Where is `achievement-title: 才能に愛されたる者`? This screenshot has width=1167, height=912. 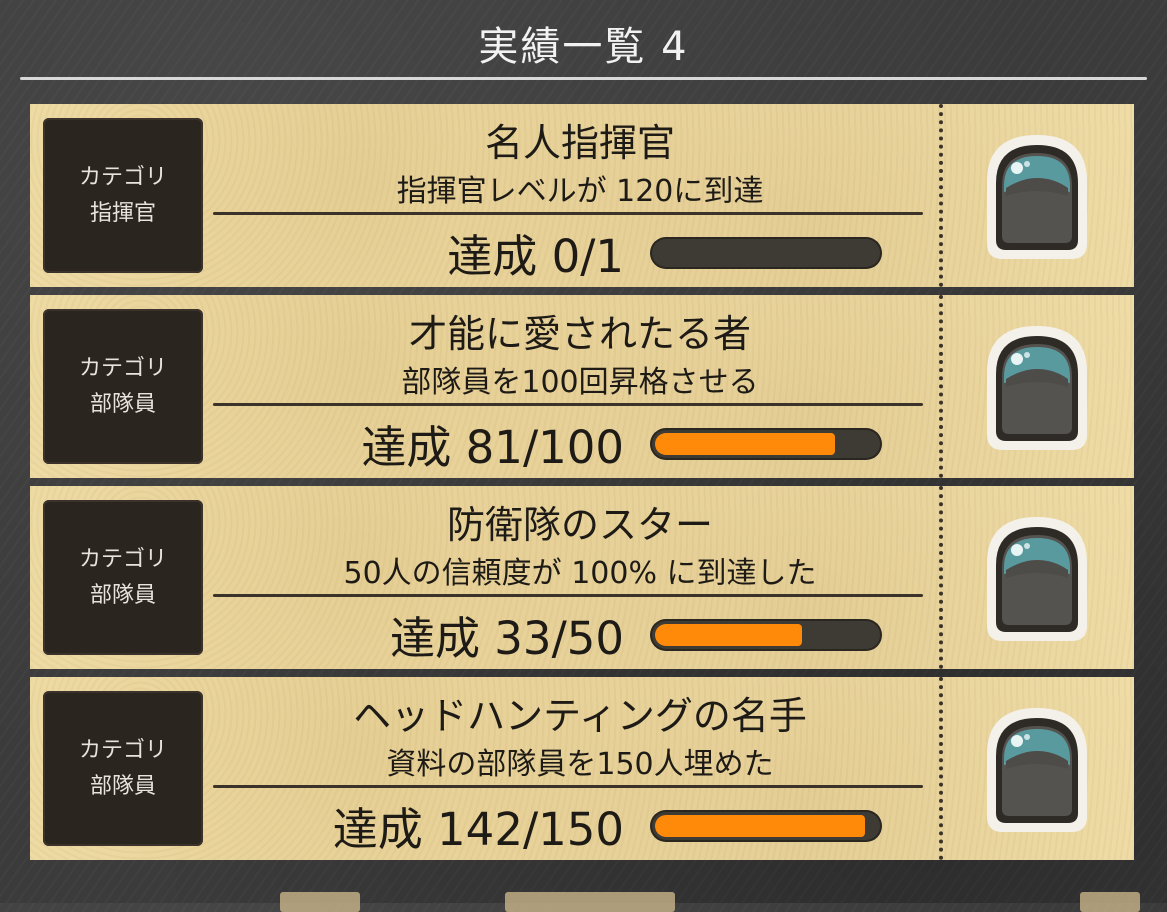 achievement-title: 才能に愛されたる者 is located at coordinates (579, 334).